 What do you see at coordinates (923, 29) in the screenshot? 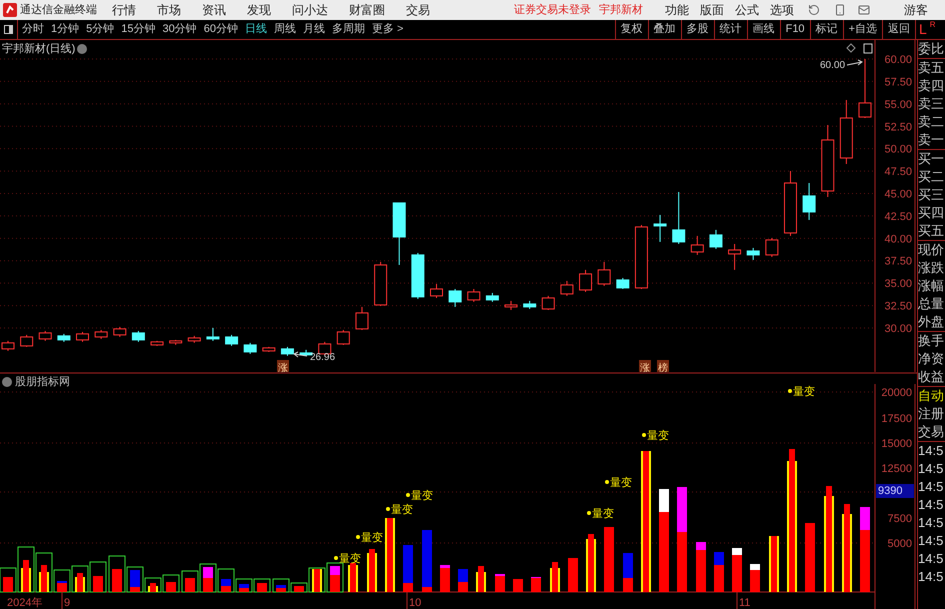
I see `left-panel-toggle: L` at bounding box center [923, 29].